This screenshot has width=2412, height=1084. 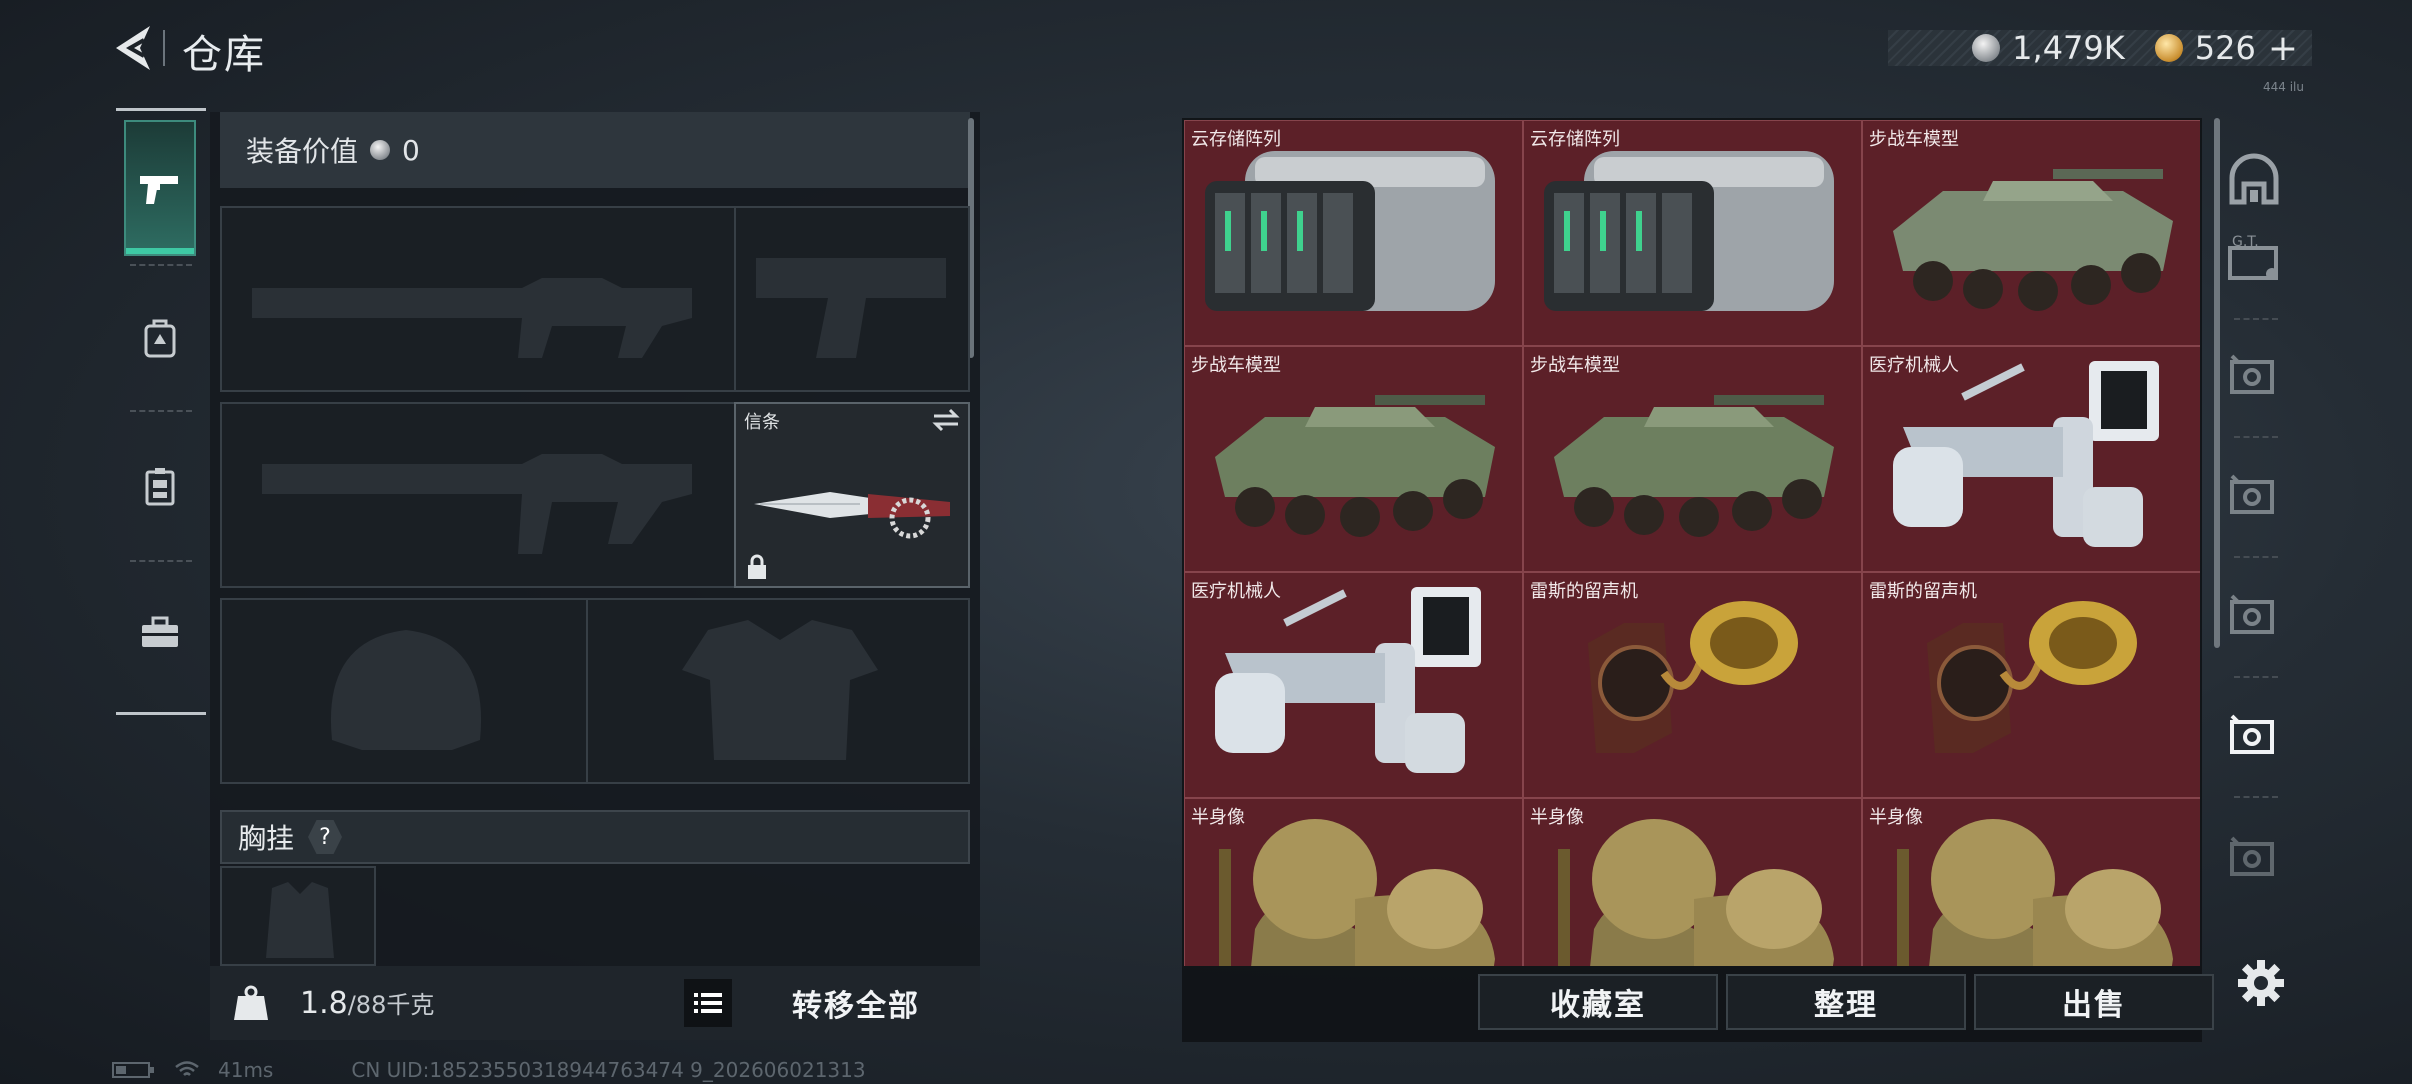 I want to click on weight-bar: 1.8/88千克 转移全部, so click(x=595, y=1003).